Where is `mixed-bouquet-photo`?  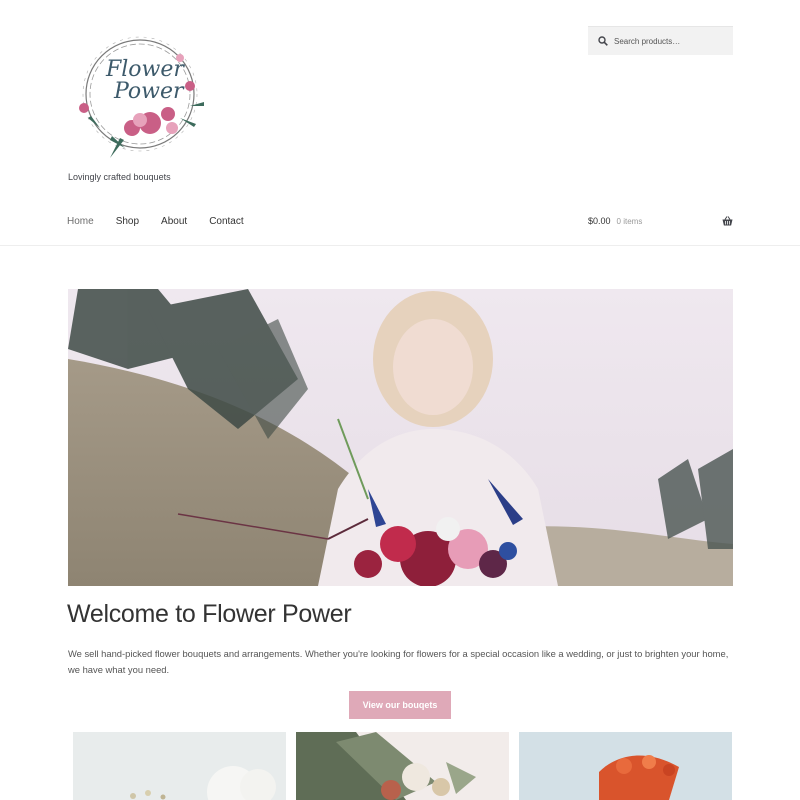 mixed-bouquet-photo is located at coordinates (402, 766).